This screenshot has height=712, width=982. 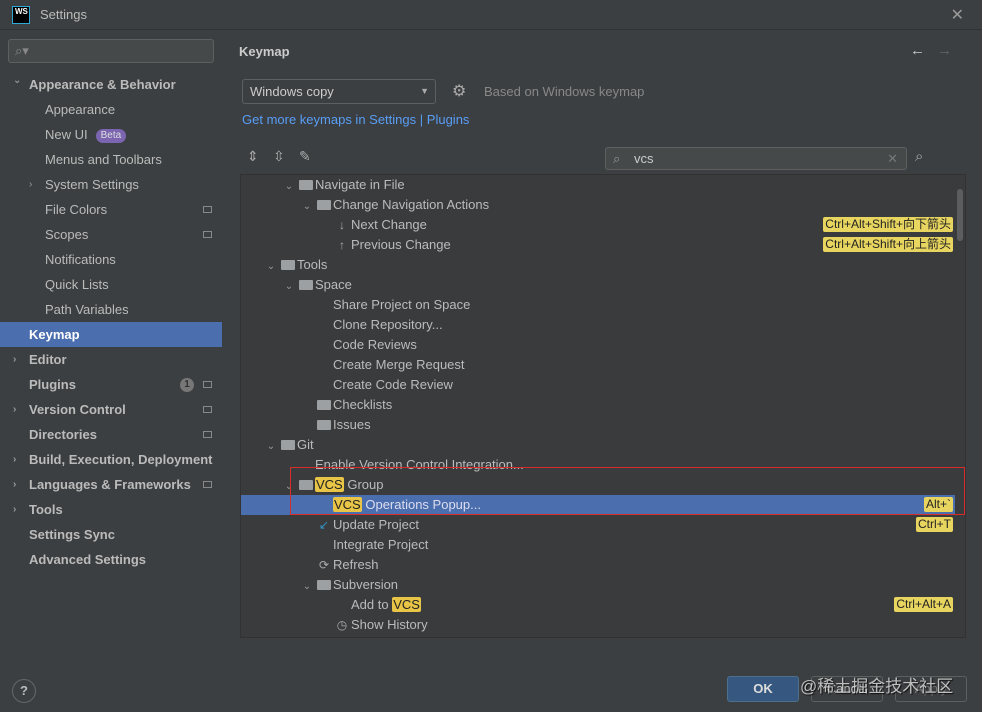 I want to click on sidebar-item: Menus and Toolbars, so click(x=111, y=159).